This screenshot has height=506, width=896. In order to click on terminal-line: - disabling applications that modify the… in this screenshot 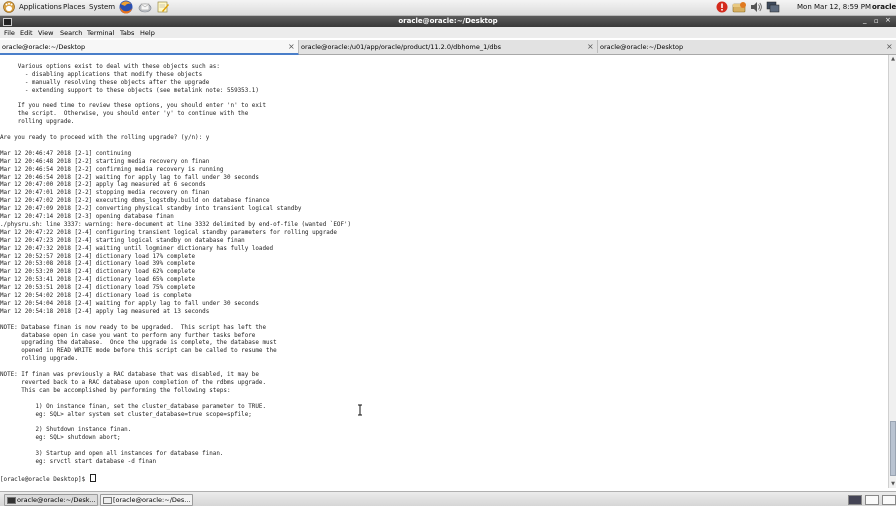, I will do `click(101, 74)`.